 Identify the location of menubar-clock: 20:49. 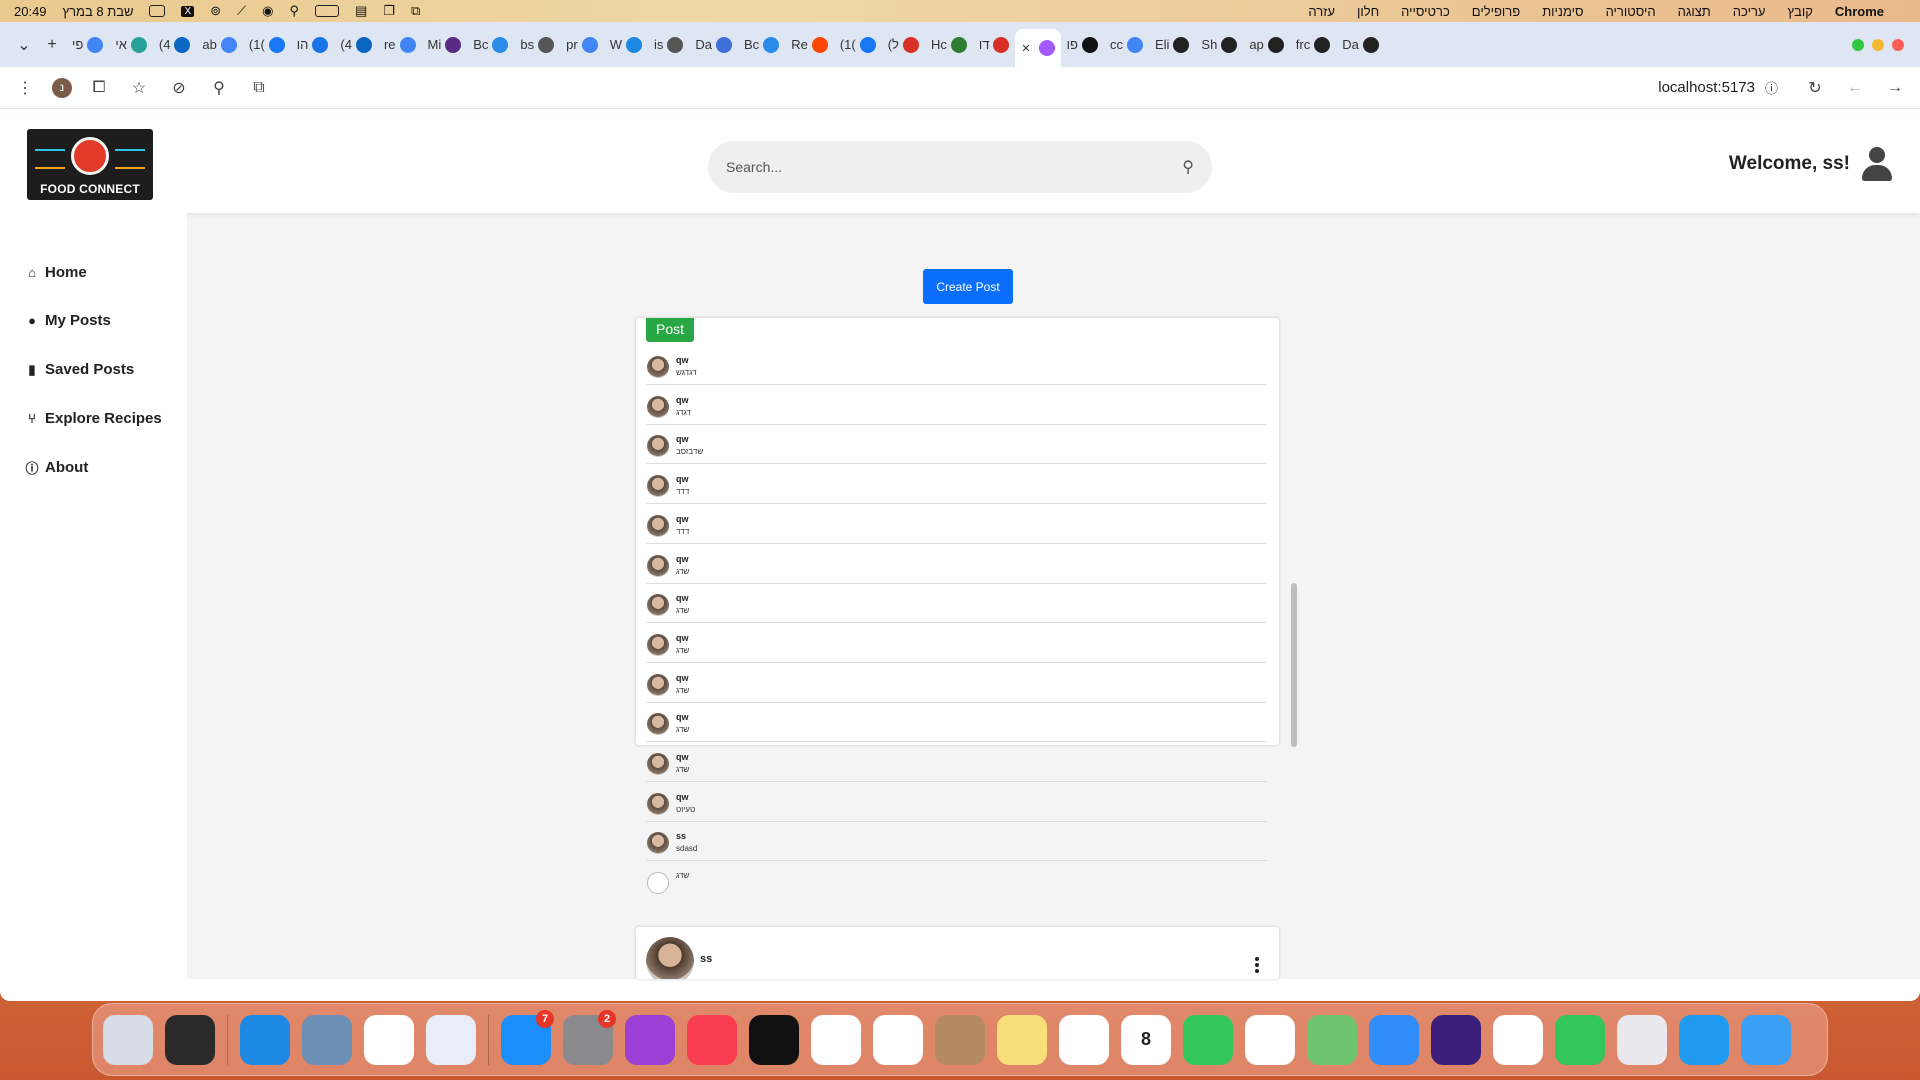
(30, 11).